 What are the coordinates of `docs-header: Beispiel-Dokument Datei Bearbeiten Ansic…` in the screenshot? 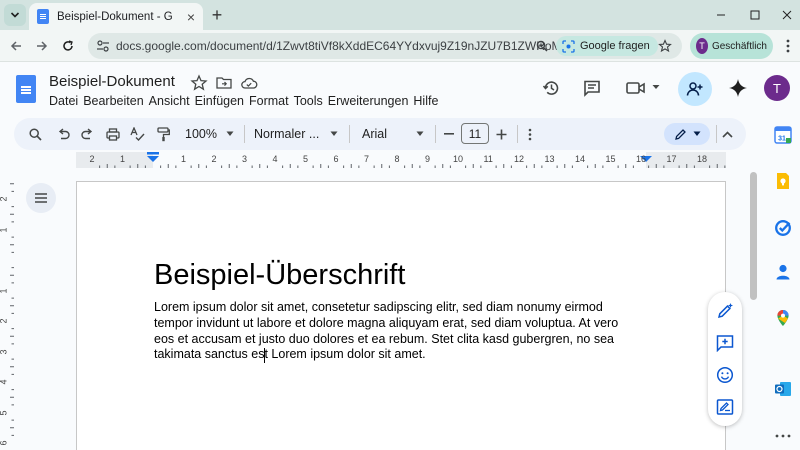 It's located at (400, 89).